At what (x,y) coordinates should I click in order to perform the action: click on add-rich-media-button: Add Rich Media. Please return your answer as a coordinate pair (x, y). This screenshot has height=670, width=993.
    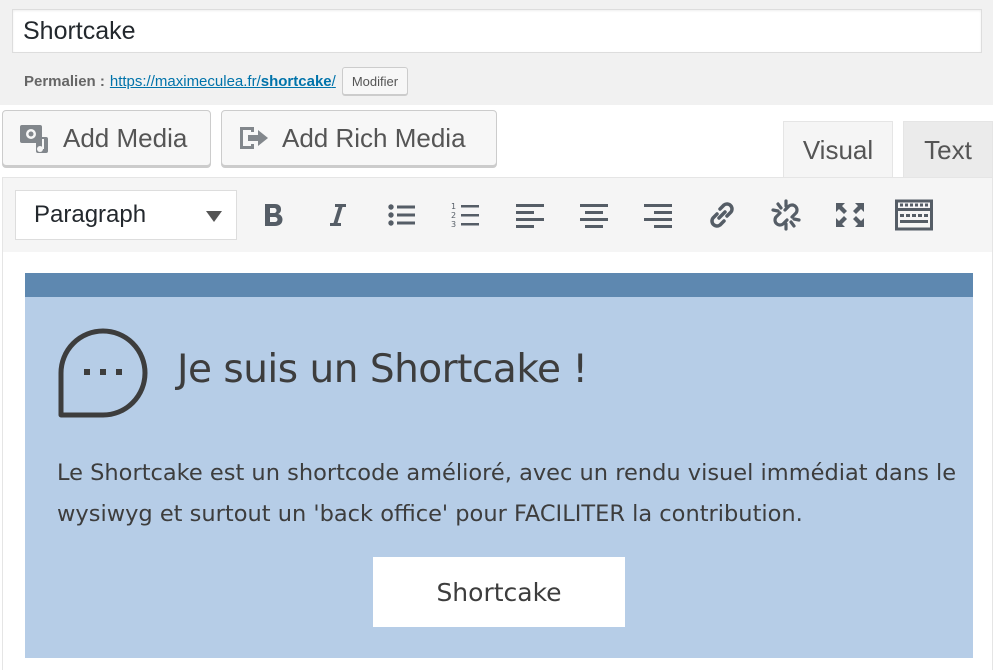
    Looking at the image, I should click on (359, 138).